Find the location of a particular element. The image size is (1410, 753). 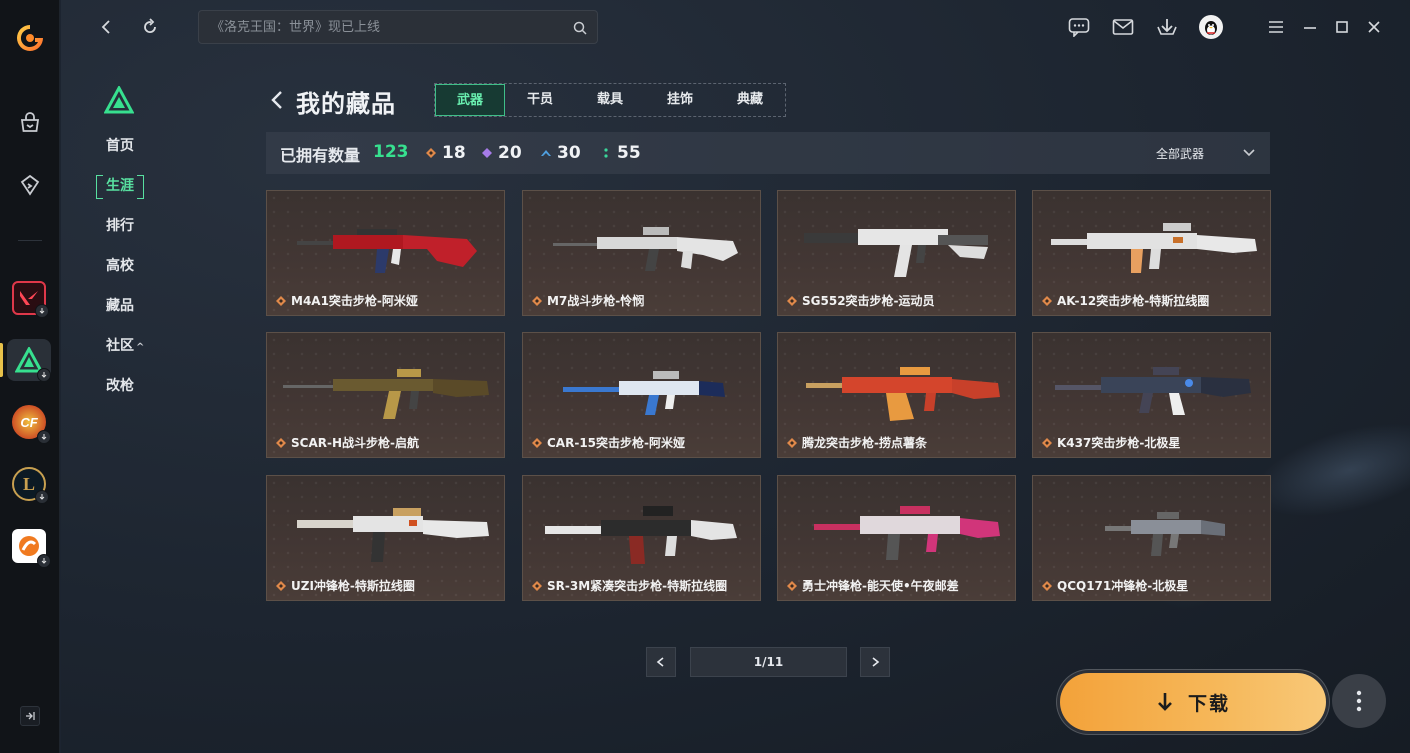

nav-item-label: 改枪 is located at coordinates (120, 386).